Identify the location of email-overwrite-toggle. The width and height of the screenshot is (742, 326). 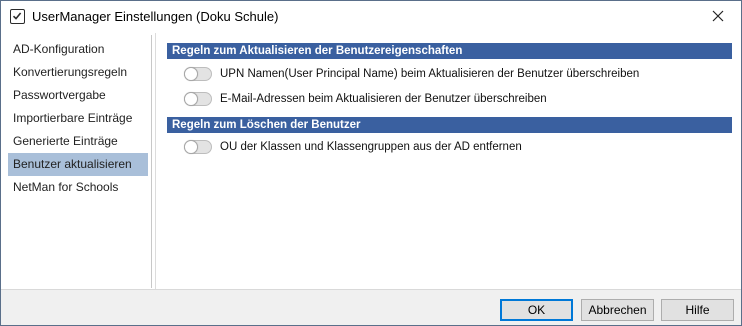
(198, 99).